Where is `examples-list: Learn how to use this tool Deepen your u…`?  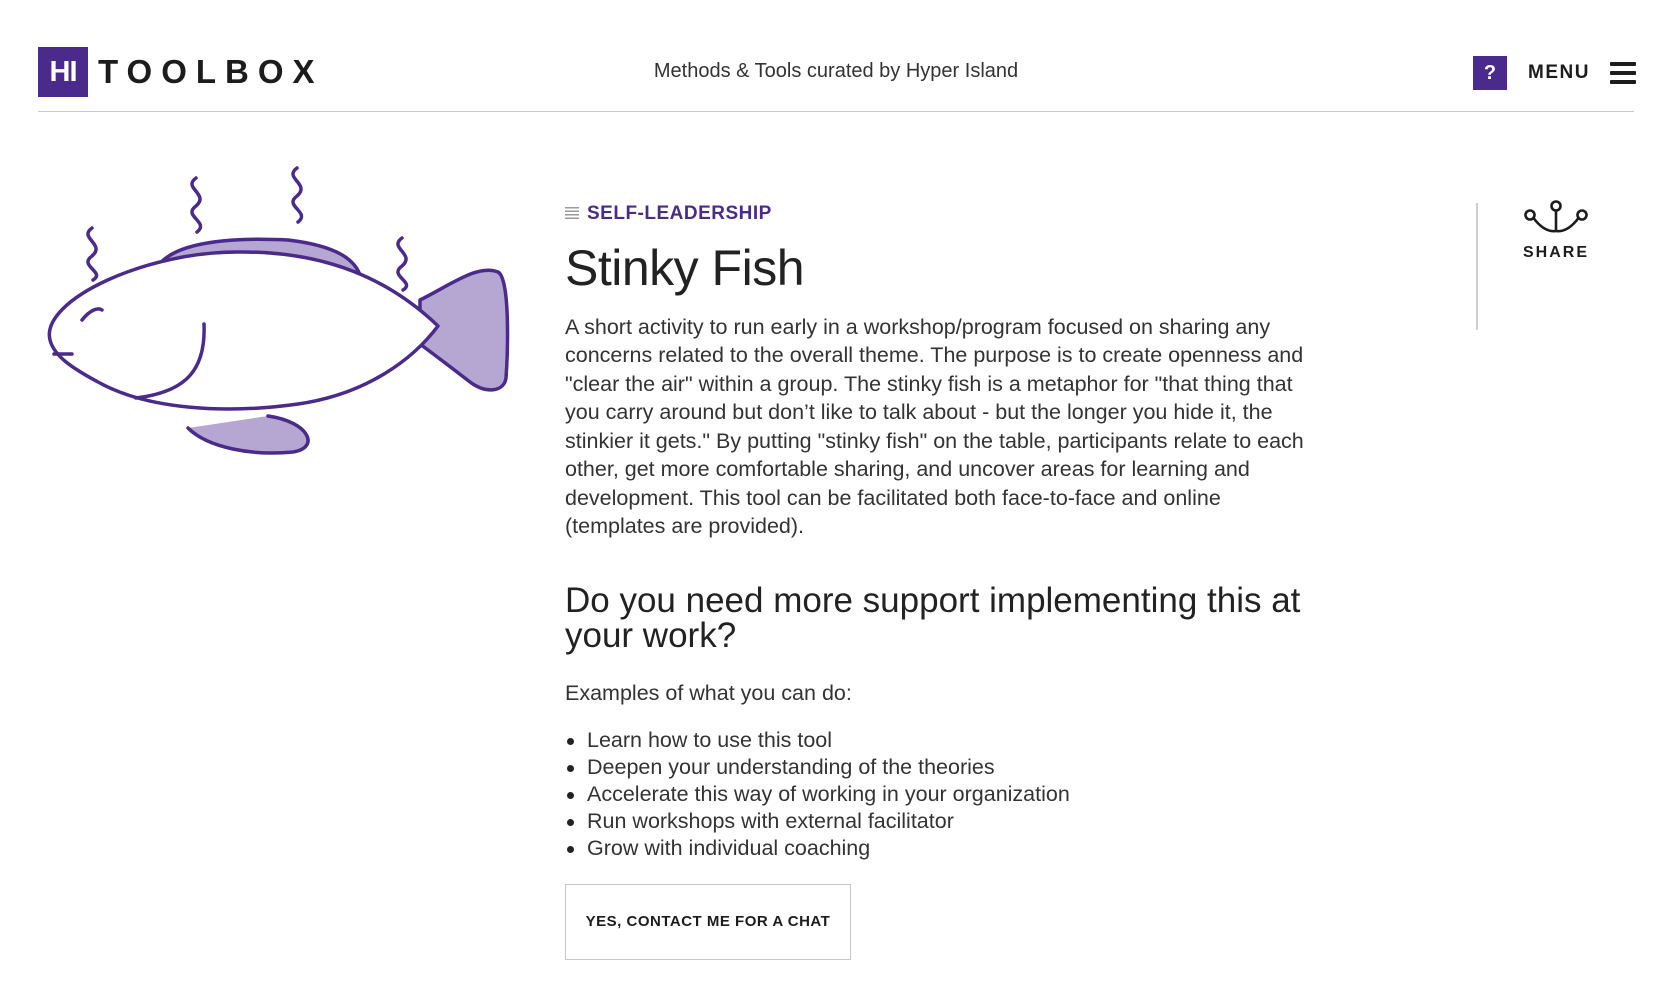
examples-list: Learn how to use this tool Deepen your u… is located at coordinates (945, 794).